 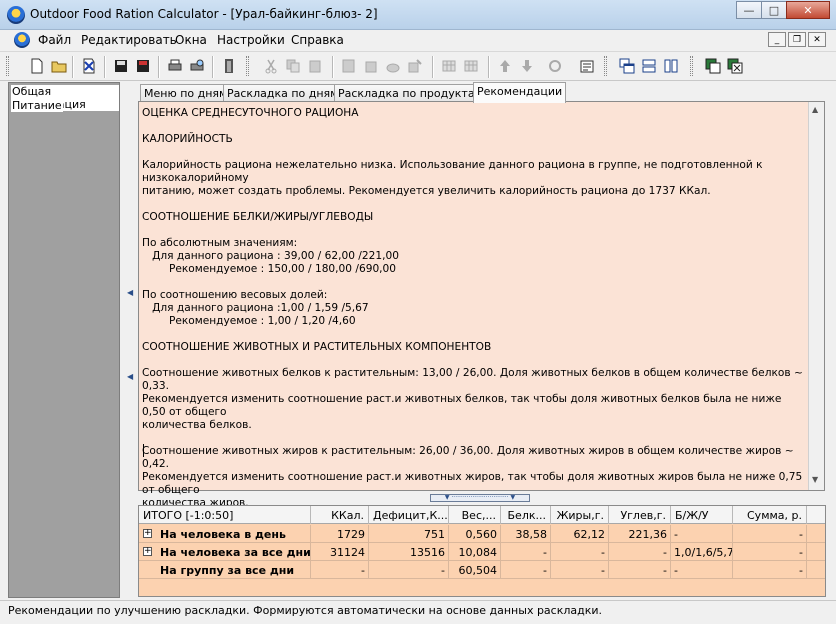 I want to click on cell-kcal: -, so click(x=340, y=570).